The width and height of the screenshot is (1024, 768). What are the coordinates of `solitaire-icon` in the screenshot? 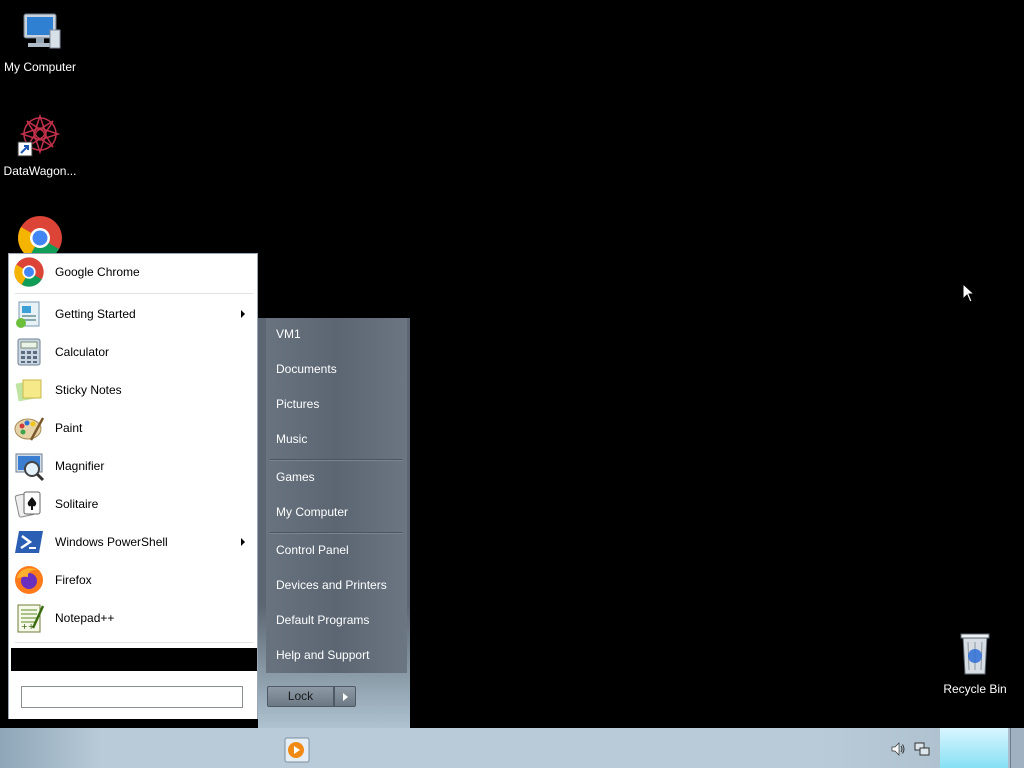 It's located at (29, 504).